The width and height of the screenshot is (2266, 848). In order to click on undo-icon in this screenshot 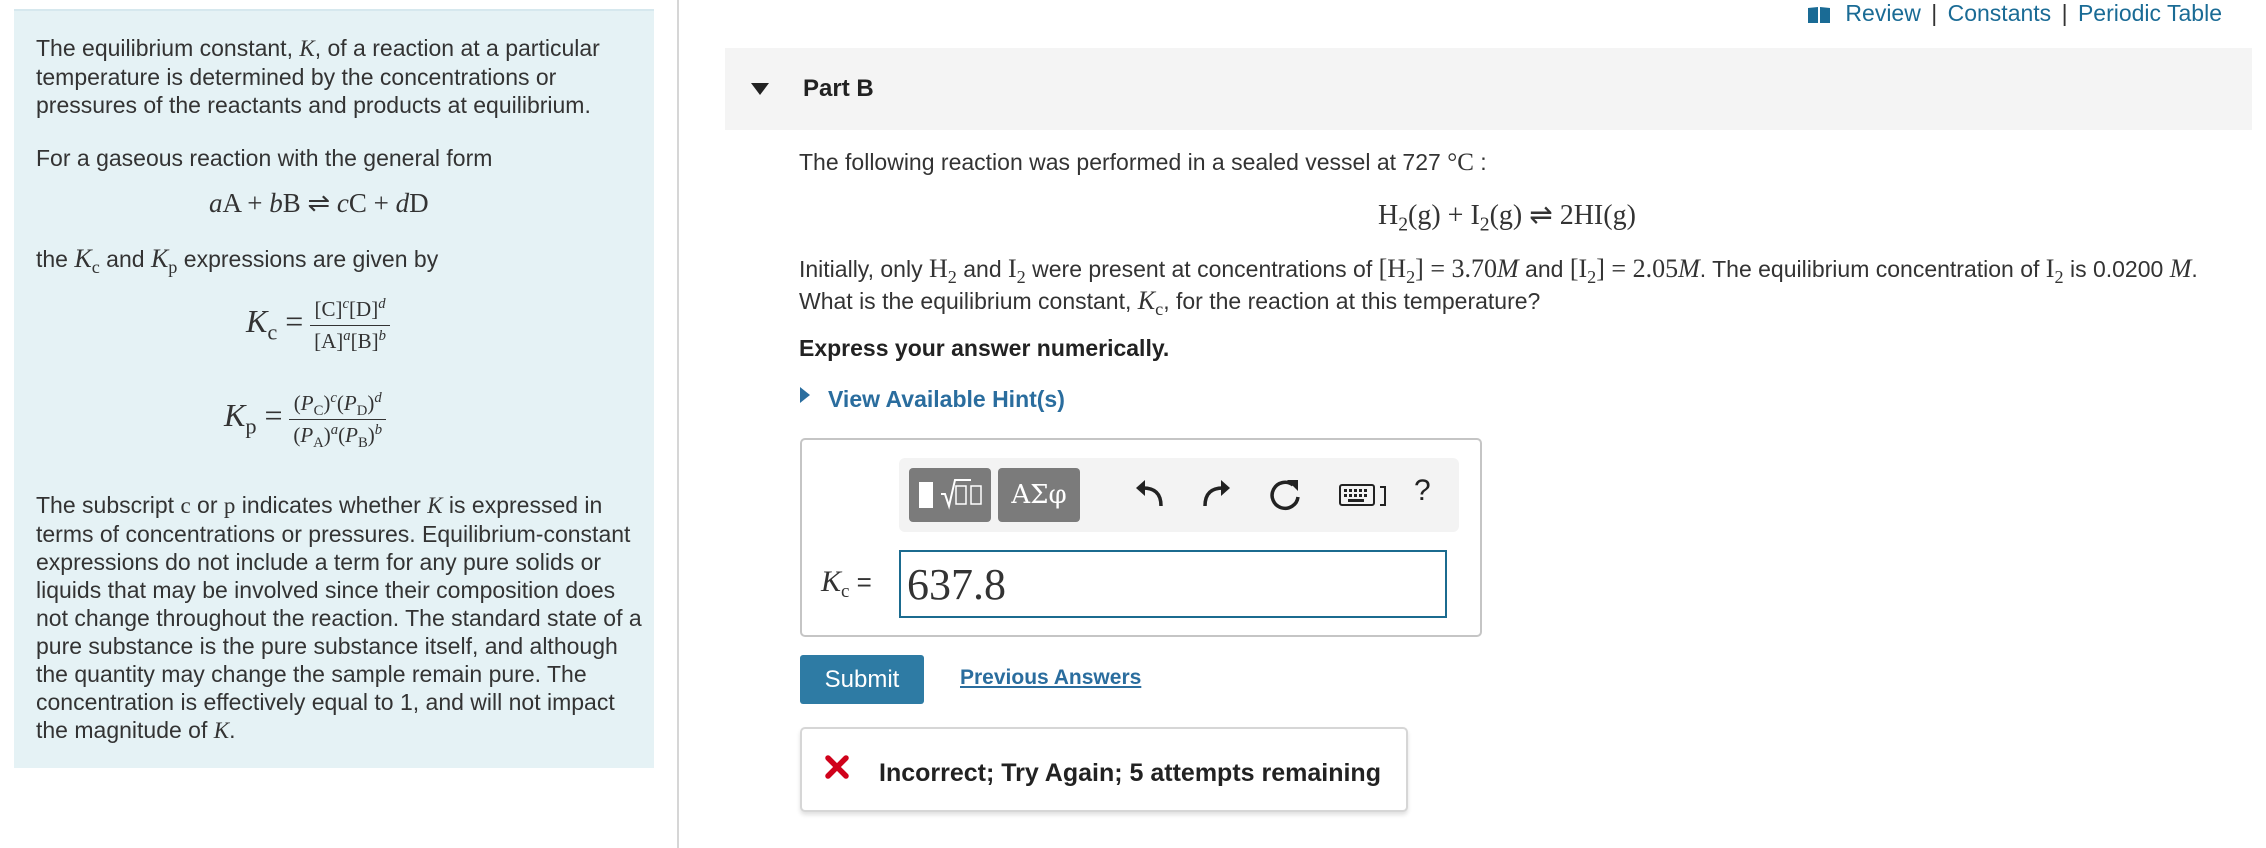, I will do `click(1150, 494)`.